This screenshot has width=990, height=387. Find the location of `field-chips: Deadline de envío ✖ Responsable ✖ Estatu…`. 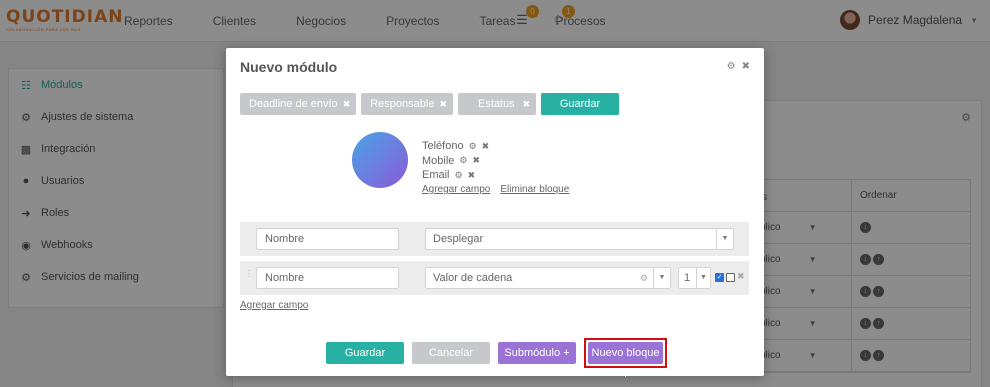

field-chips: Deadline de envío ✖ Responsable ✖ Estatu… is located at coordinates (429, 104).